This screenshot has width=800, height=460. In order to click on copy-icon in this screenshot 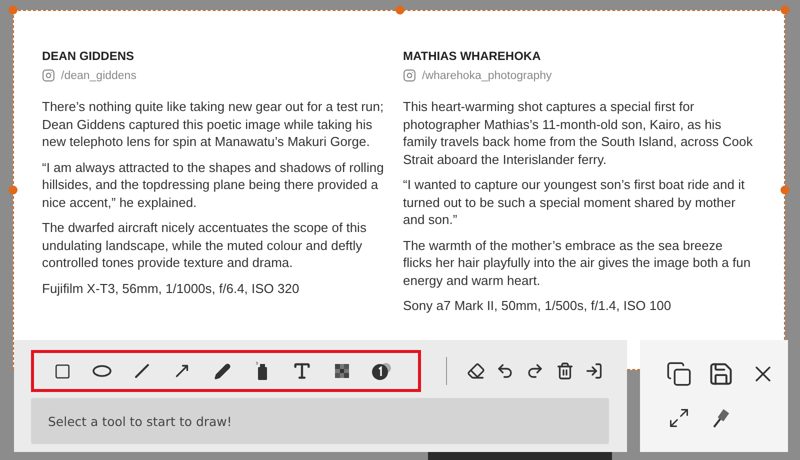, I will do `click(679, 374)`.